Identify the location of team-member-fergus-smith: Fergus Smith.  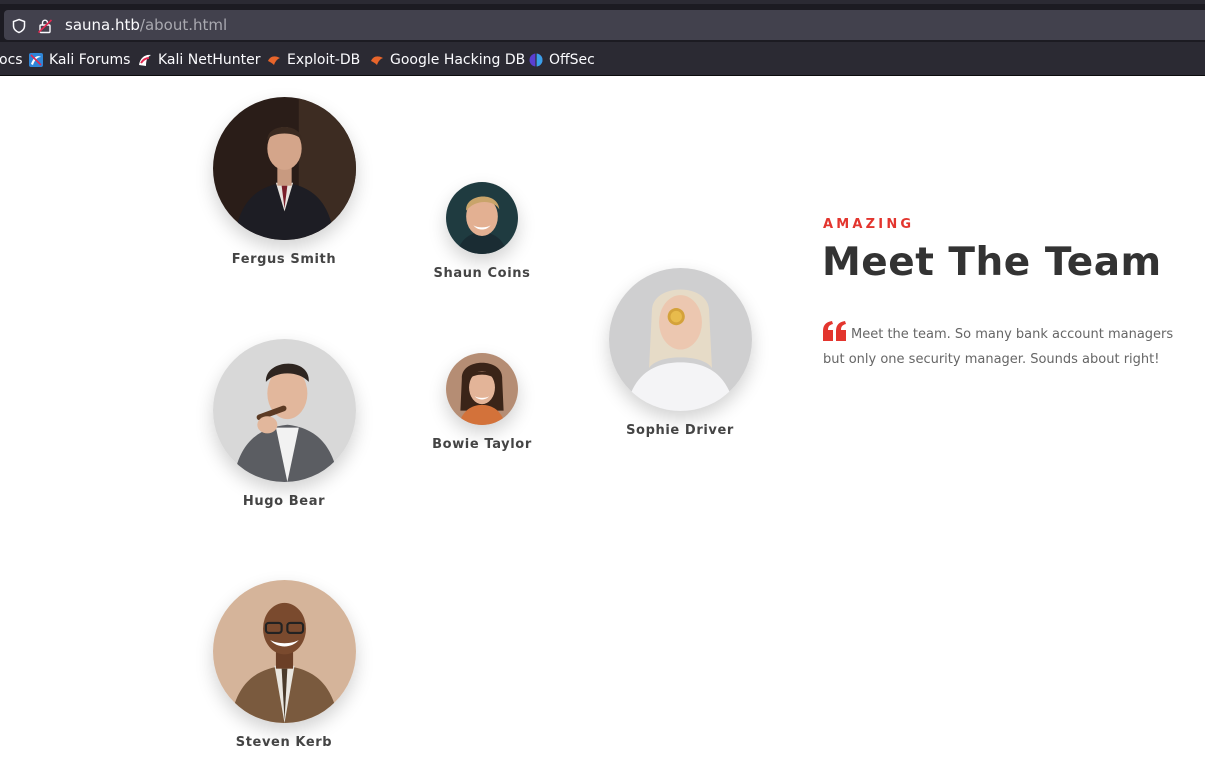
(284, 182).